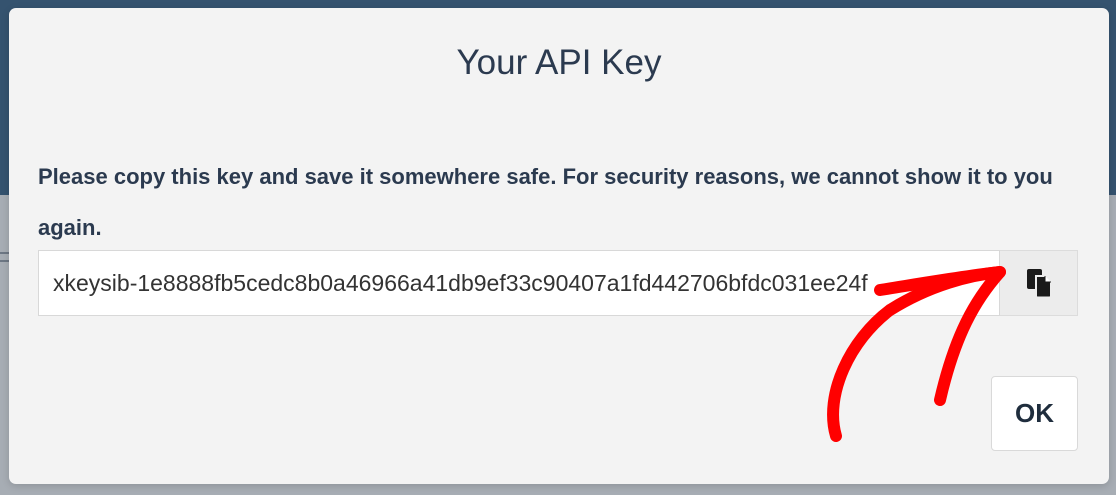 This screenshot has height=495, width=1116. Describe the element at coordinates (559, 62) in the screenshot. I see `modal-title: Your API Key` at that location.